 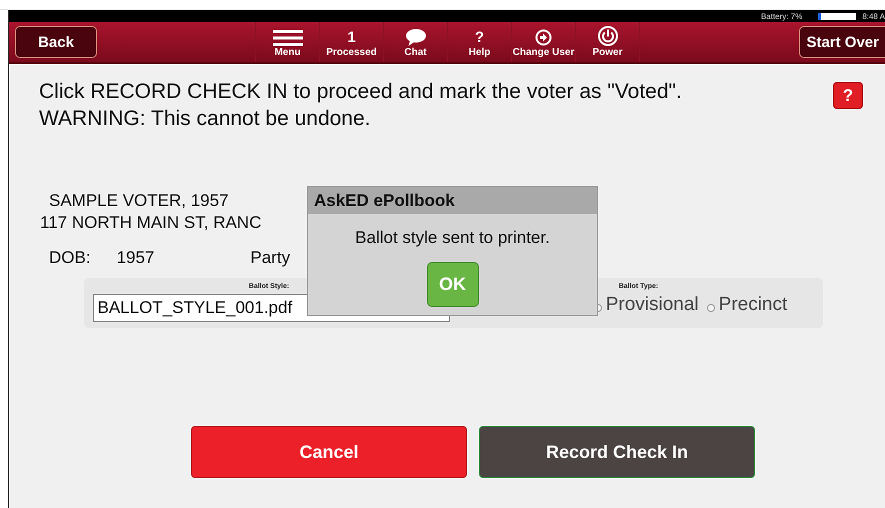 What do you see at coordinates (56, 42) in the screenshot?
I see `back-button: Back` at bounding box center [56, 42].